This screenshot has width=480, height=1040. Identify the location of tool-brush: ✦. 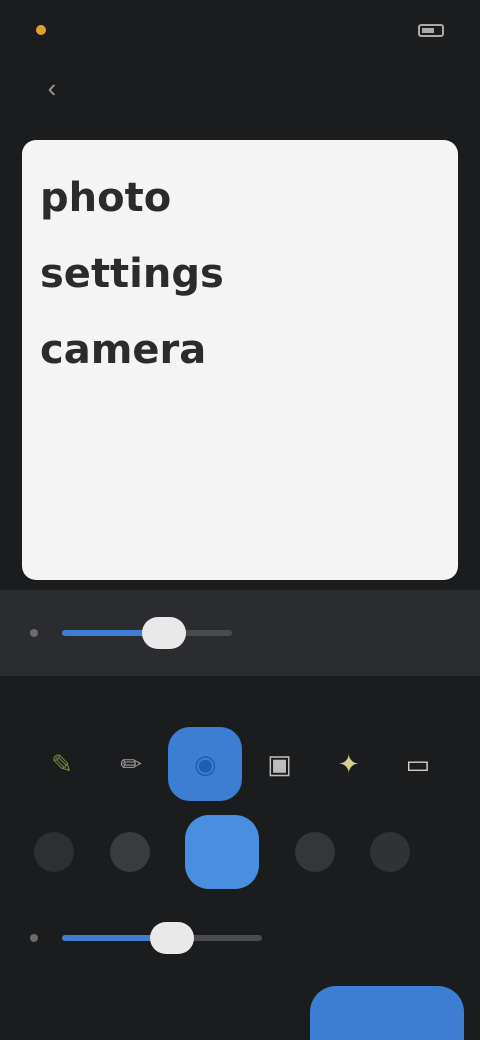
(349, 764).